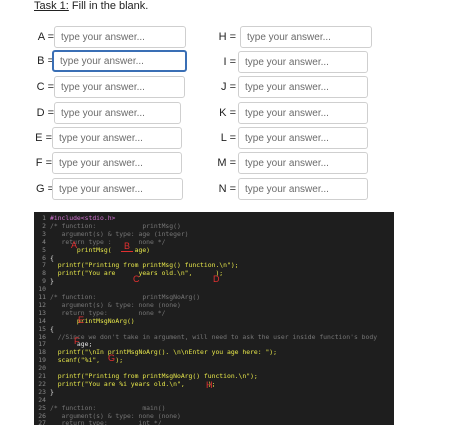 Image resolution: width=474 pixels, height=425 pixels. What do you see at coordinates (42, 320) in the screenshot?
I see `code-line-number: 14` at bounding box center [42, 320].